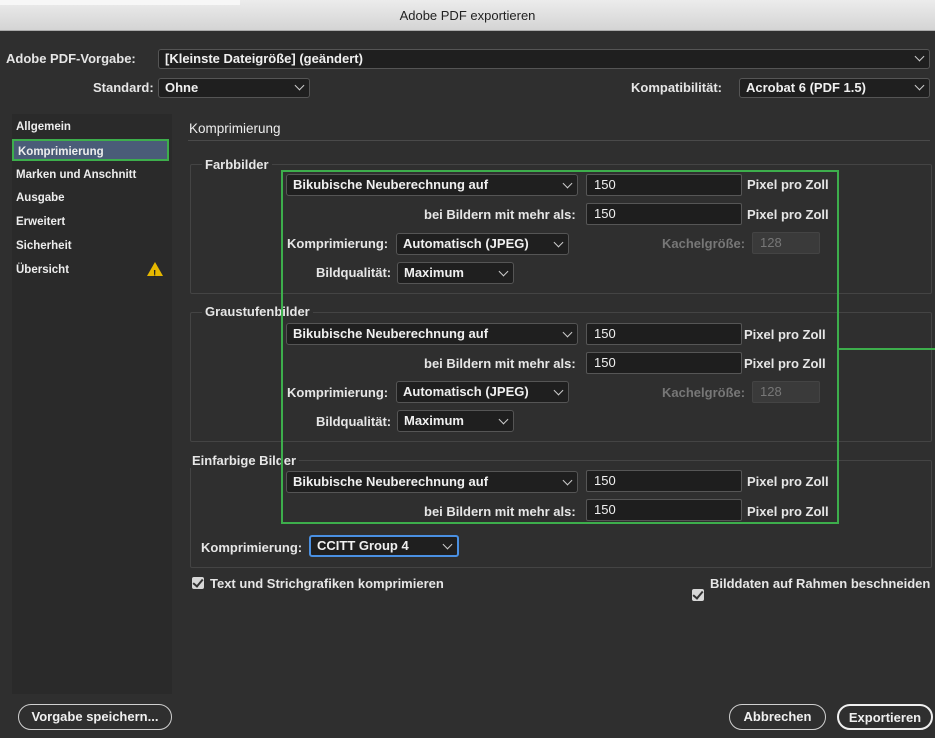  Describe the element at coordinates (264, 58) in the screenshot. I see `preset-value: [Kleinste Dateigröße] (geändert)` at that location.